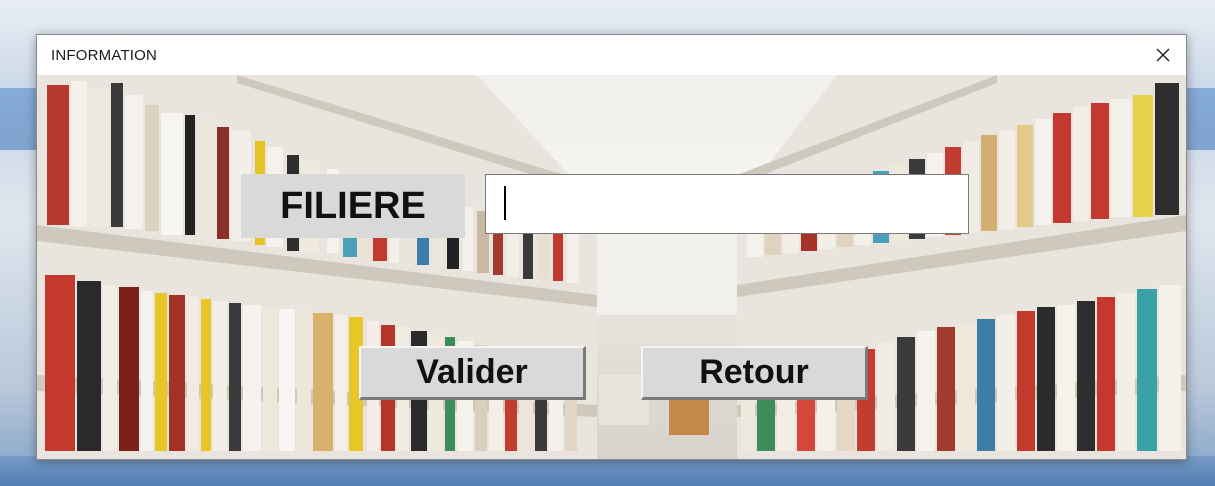 The height and width of the screenshot is (486, 1215). What do you see at coordinates (104, 55) in the screenshot?
I see `dialog-title: INFORMATION` at bounding box center [104, 55].